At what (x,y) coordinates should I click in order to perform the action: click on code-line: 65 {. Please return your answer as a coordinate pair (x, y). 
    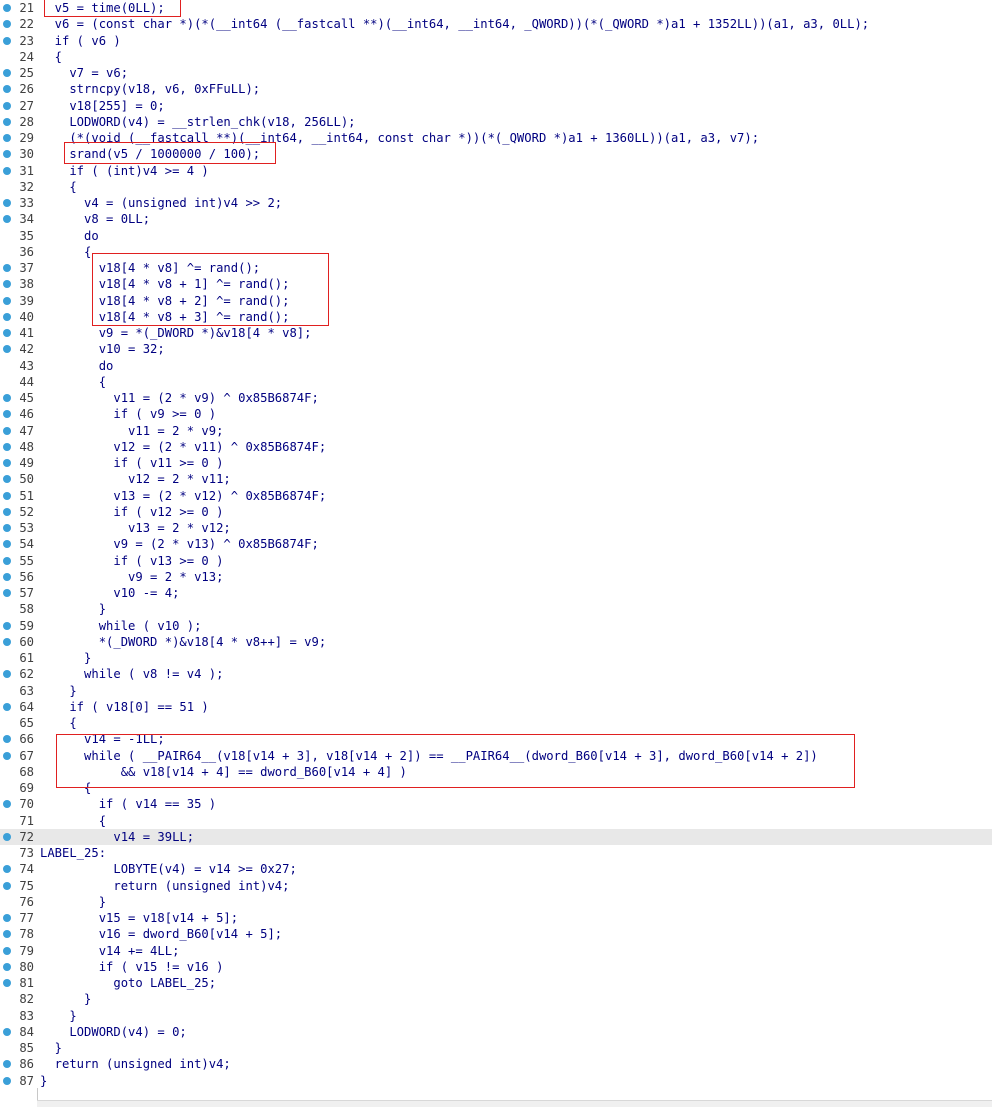
    Looking at the image, I should click on (496, 723).